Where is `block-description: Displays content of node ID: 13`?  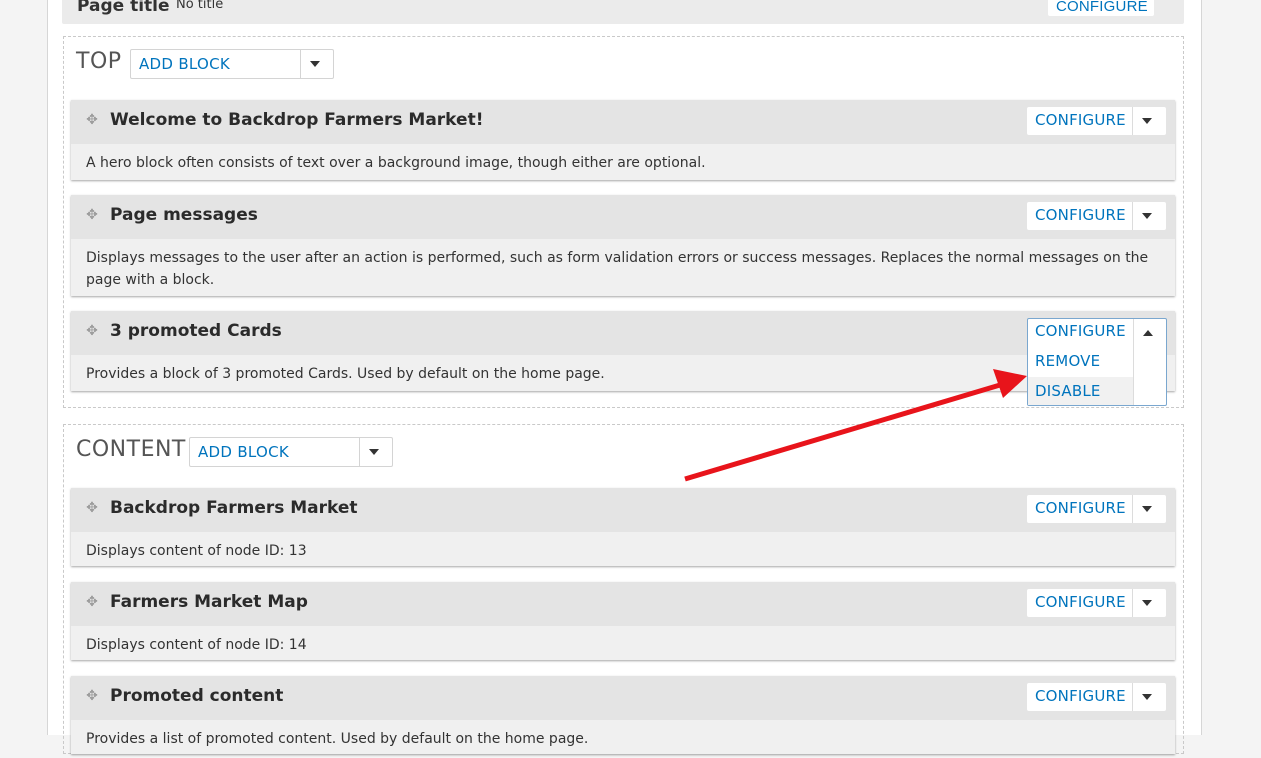 block-description: Displays content of node ID: 13 is located at coordinates (196, 551).